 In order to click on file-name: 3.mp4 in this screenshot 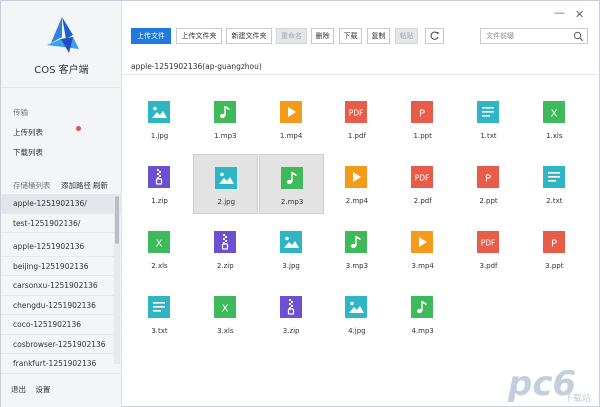, I will do `click(422, 266)`.